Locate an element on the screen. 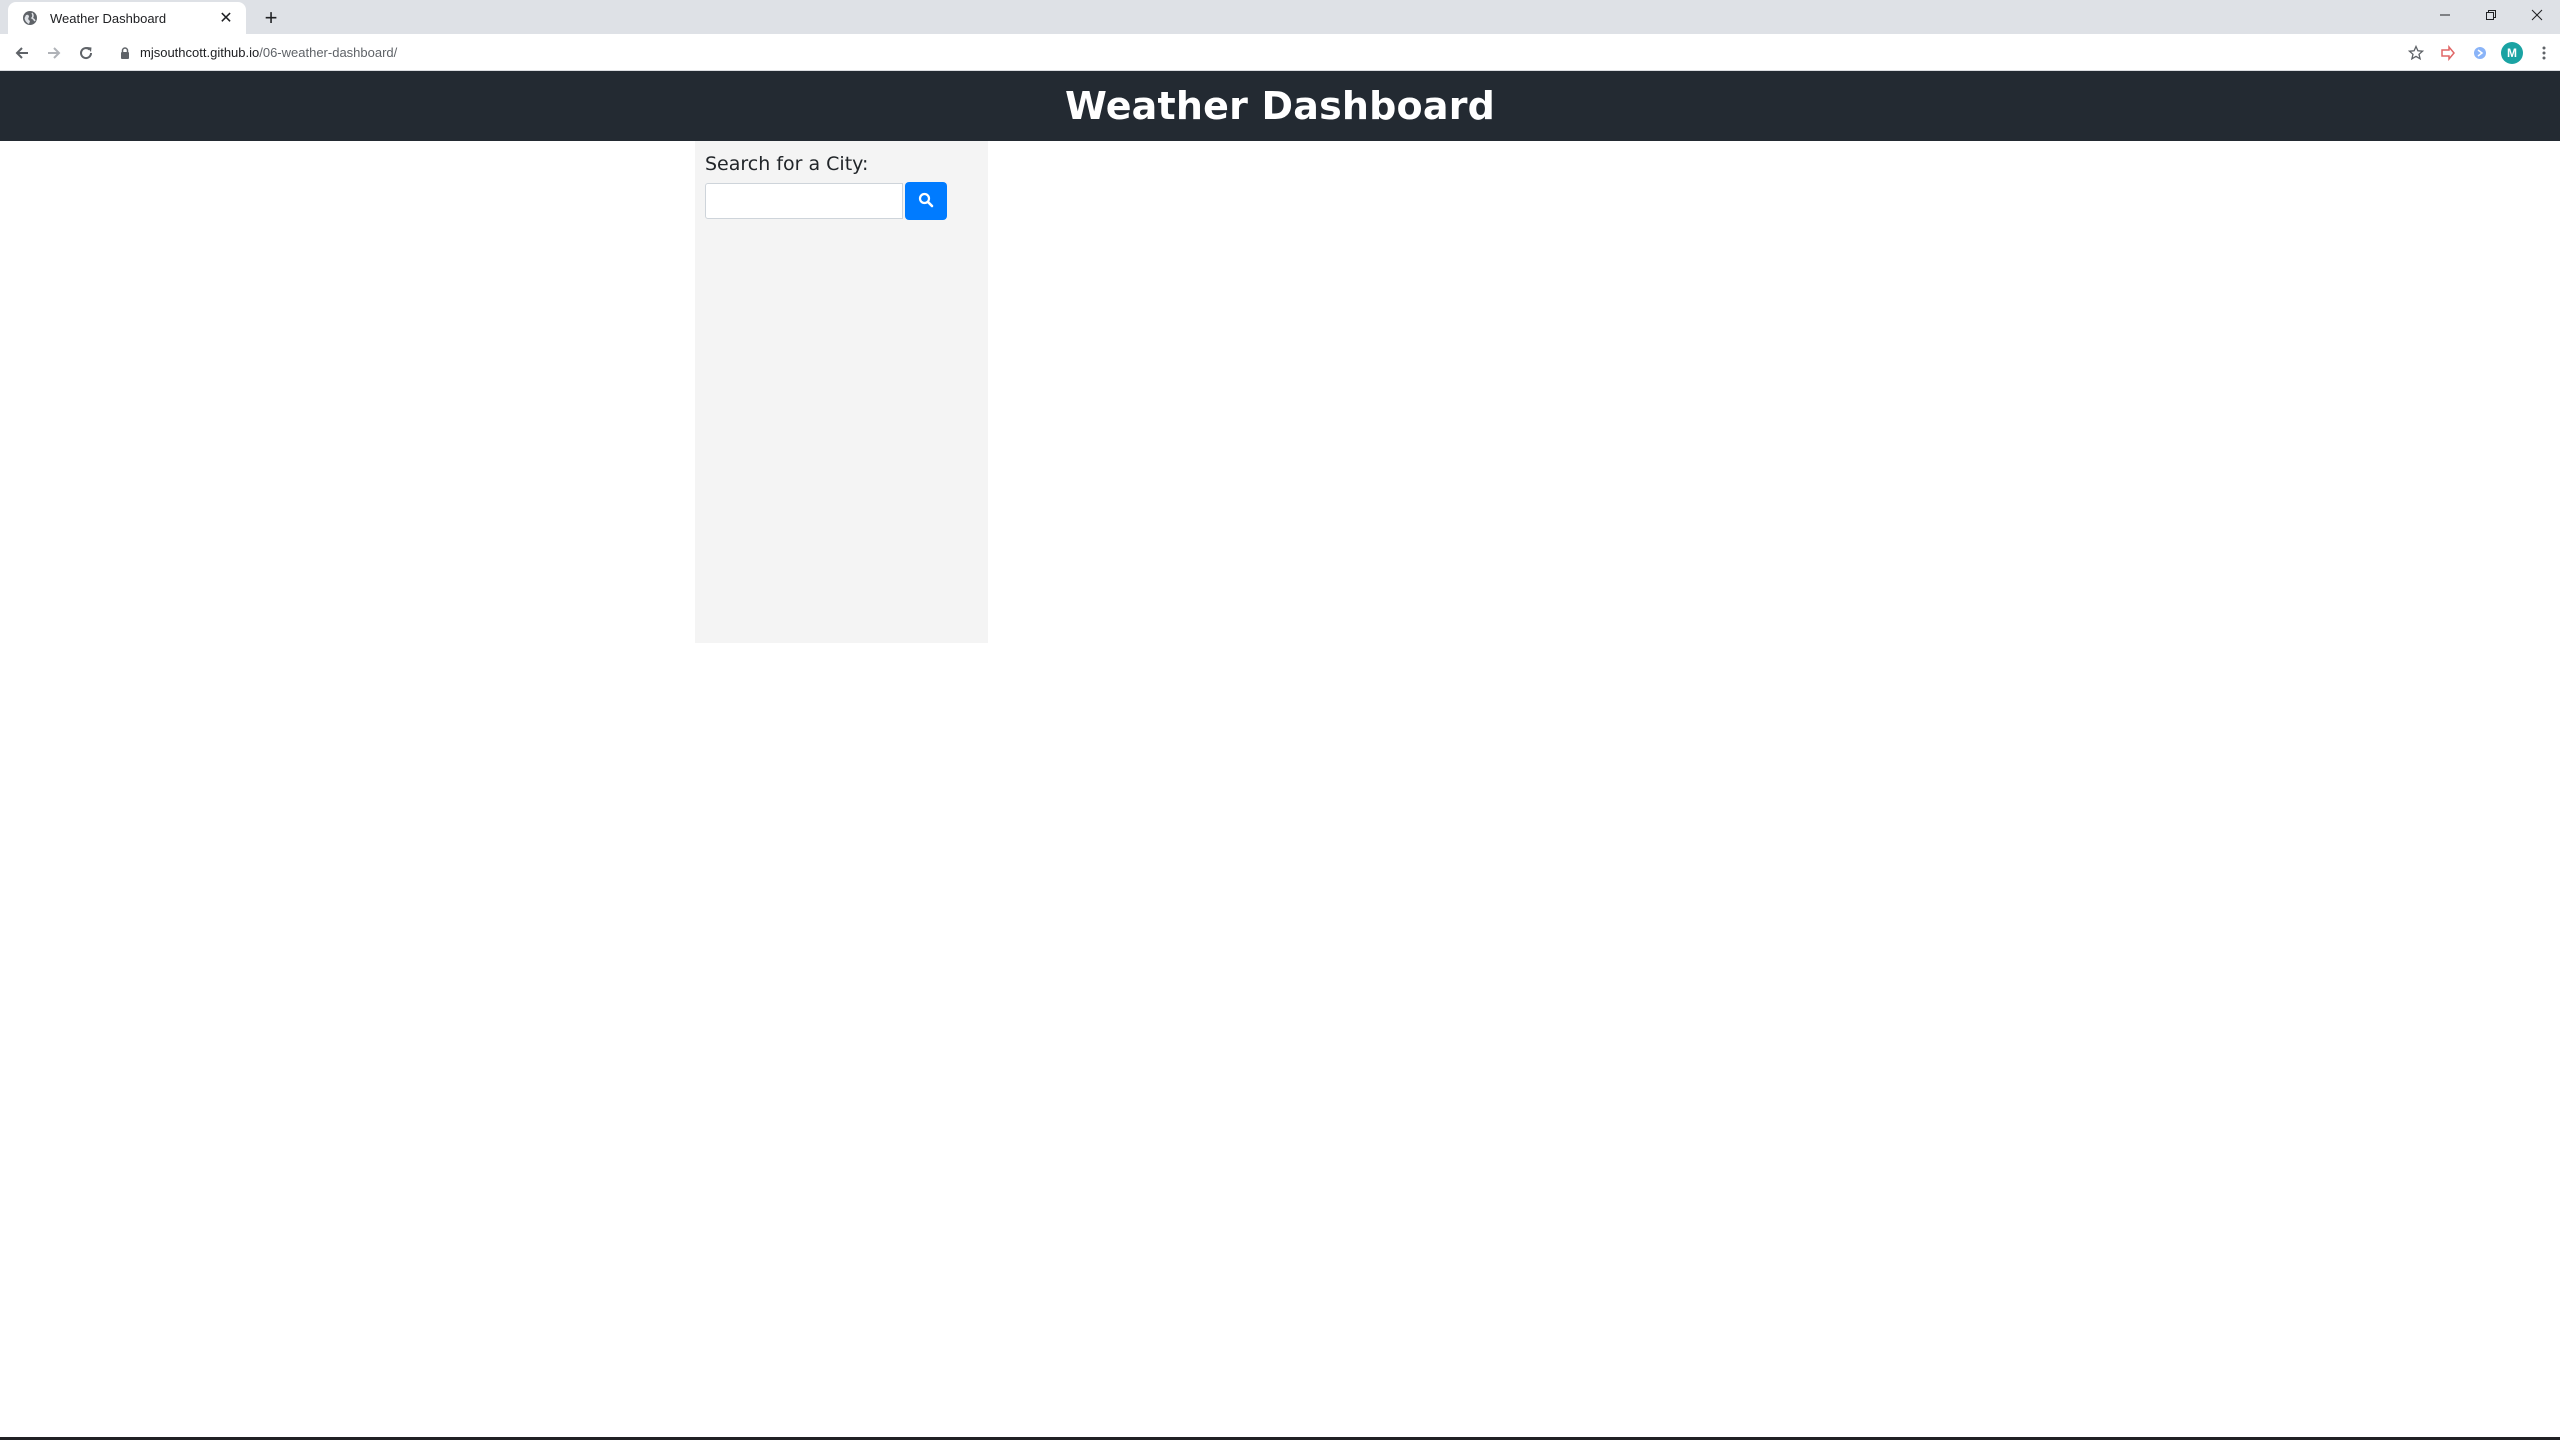 The width and height of the screenshot is (2560, 1440). minimize-icon is located at coordinates (2445, 15).